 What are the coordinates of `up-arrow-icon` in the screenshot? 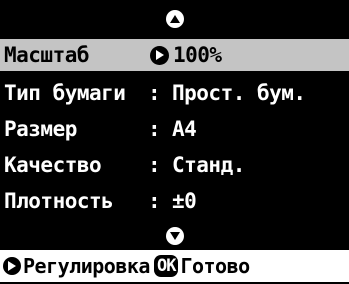 It's located at (174, 19).